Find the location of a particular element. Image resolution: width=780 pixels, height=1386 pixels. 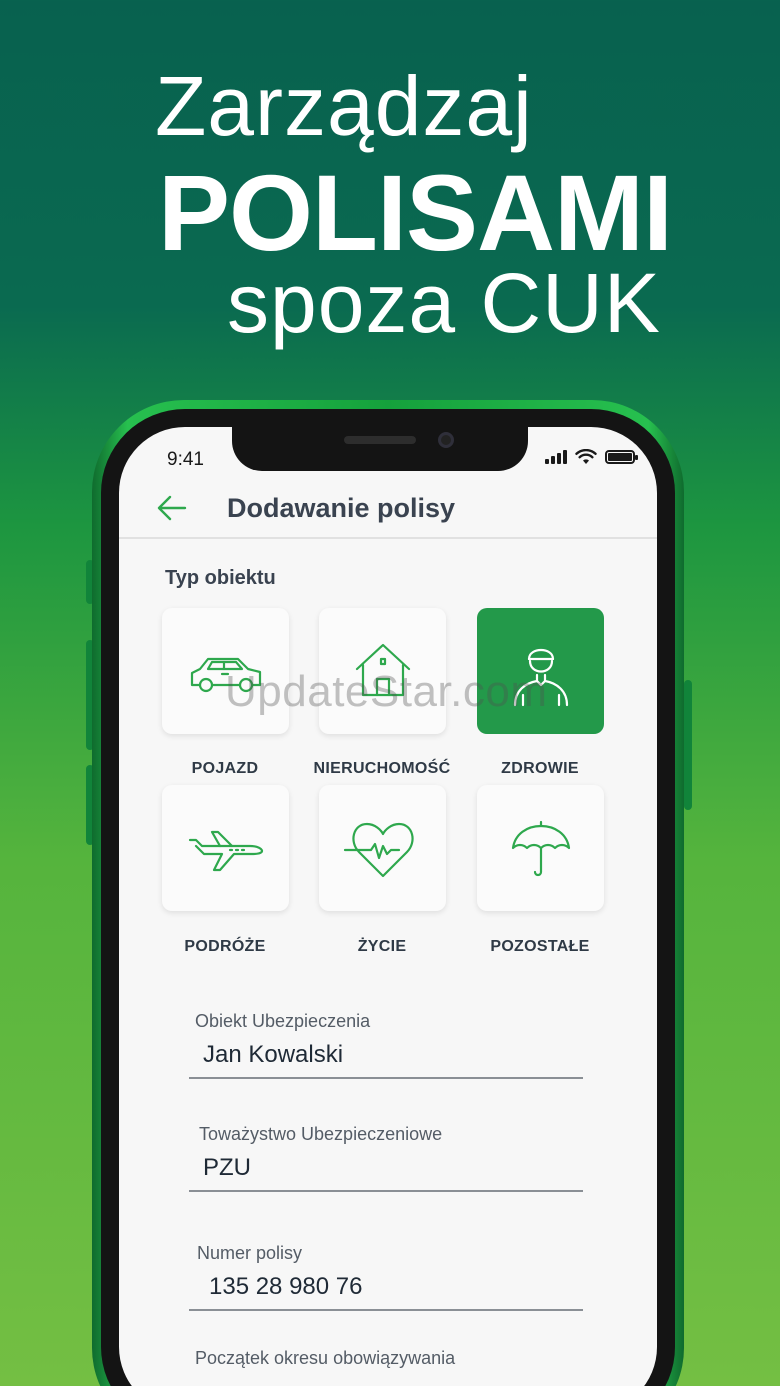

tile-label-nieruchomosc: NIERUCHOMOŚĆ is located at coordinates (382, 768).